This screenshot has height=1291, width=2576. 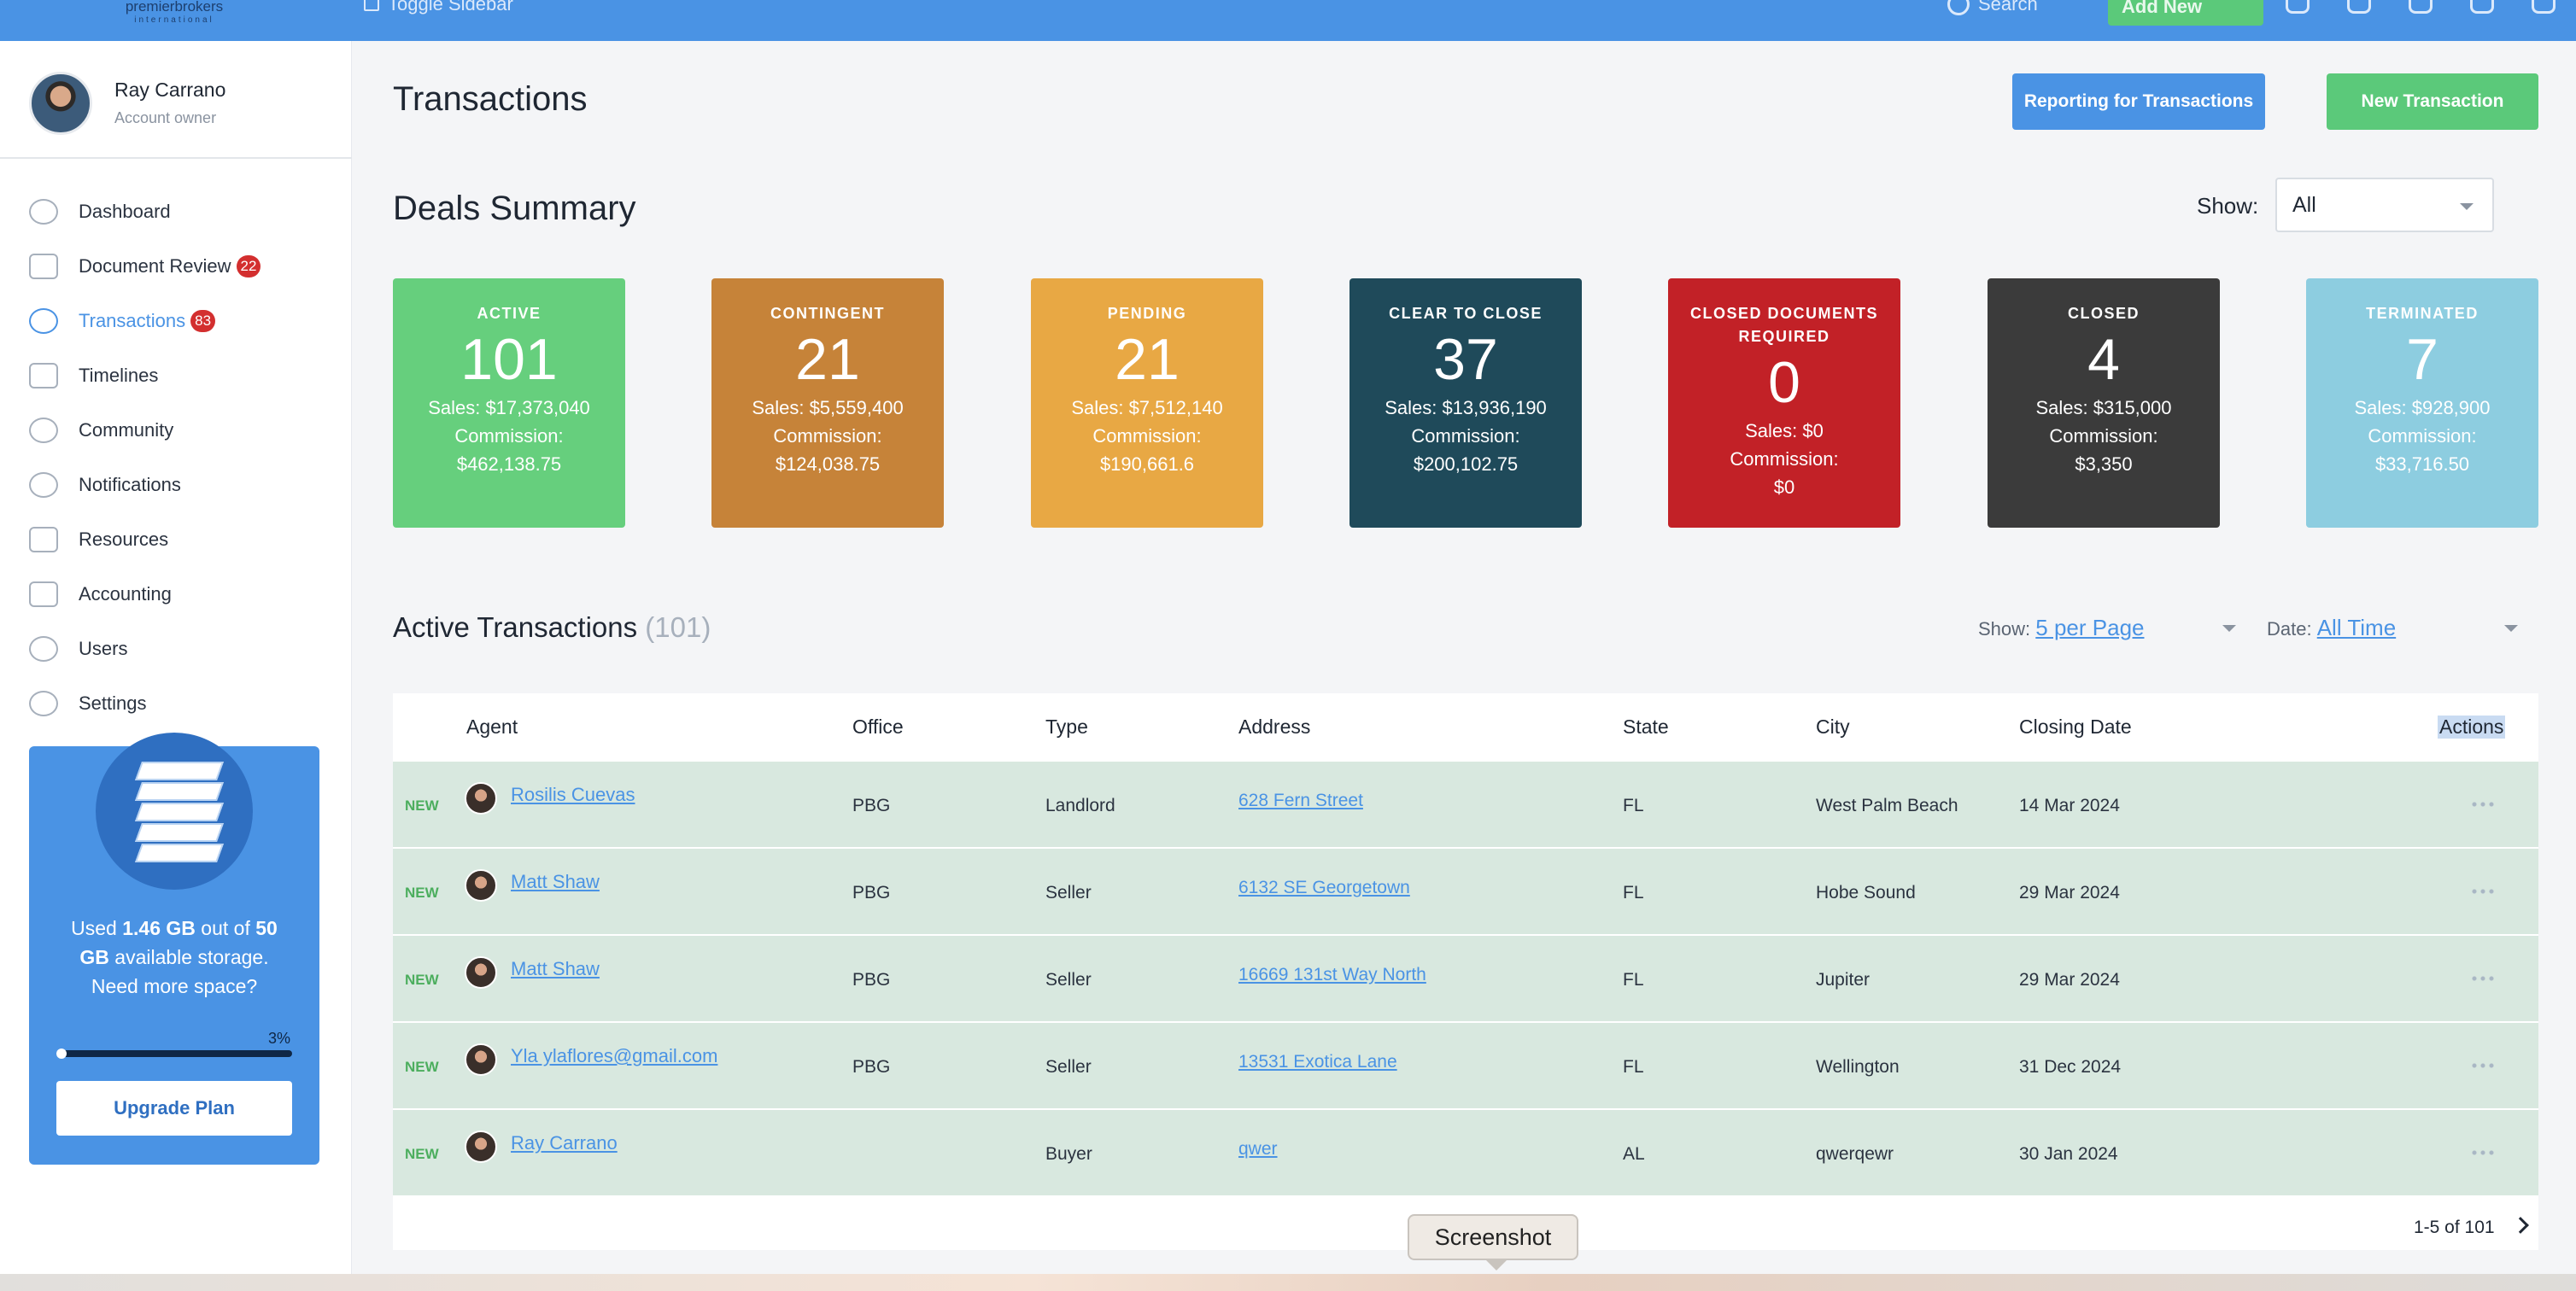 I want to click on card-sales: Sales: $928,900, so click(x=2422, y=407).